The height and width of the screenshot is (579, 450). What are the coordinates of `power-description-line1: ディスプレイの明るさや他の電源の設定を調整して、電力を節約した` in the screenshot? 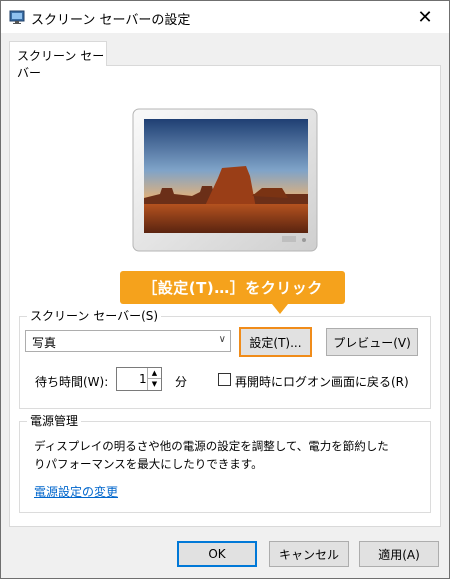 It's located at (211, 446).